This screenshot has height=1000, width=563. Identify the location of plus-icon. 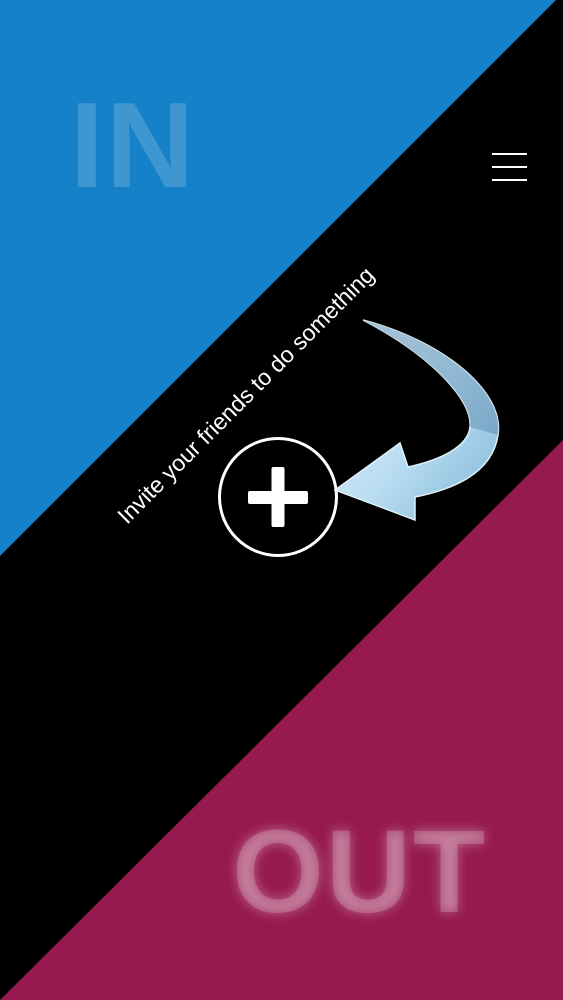
(278, 497).